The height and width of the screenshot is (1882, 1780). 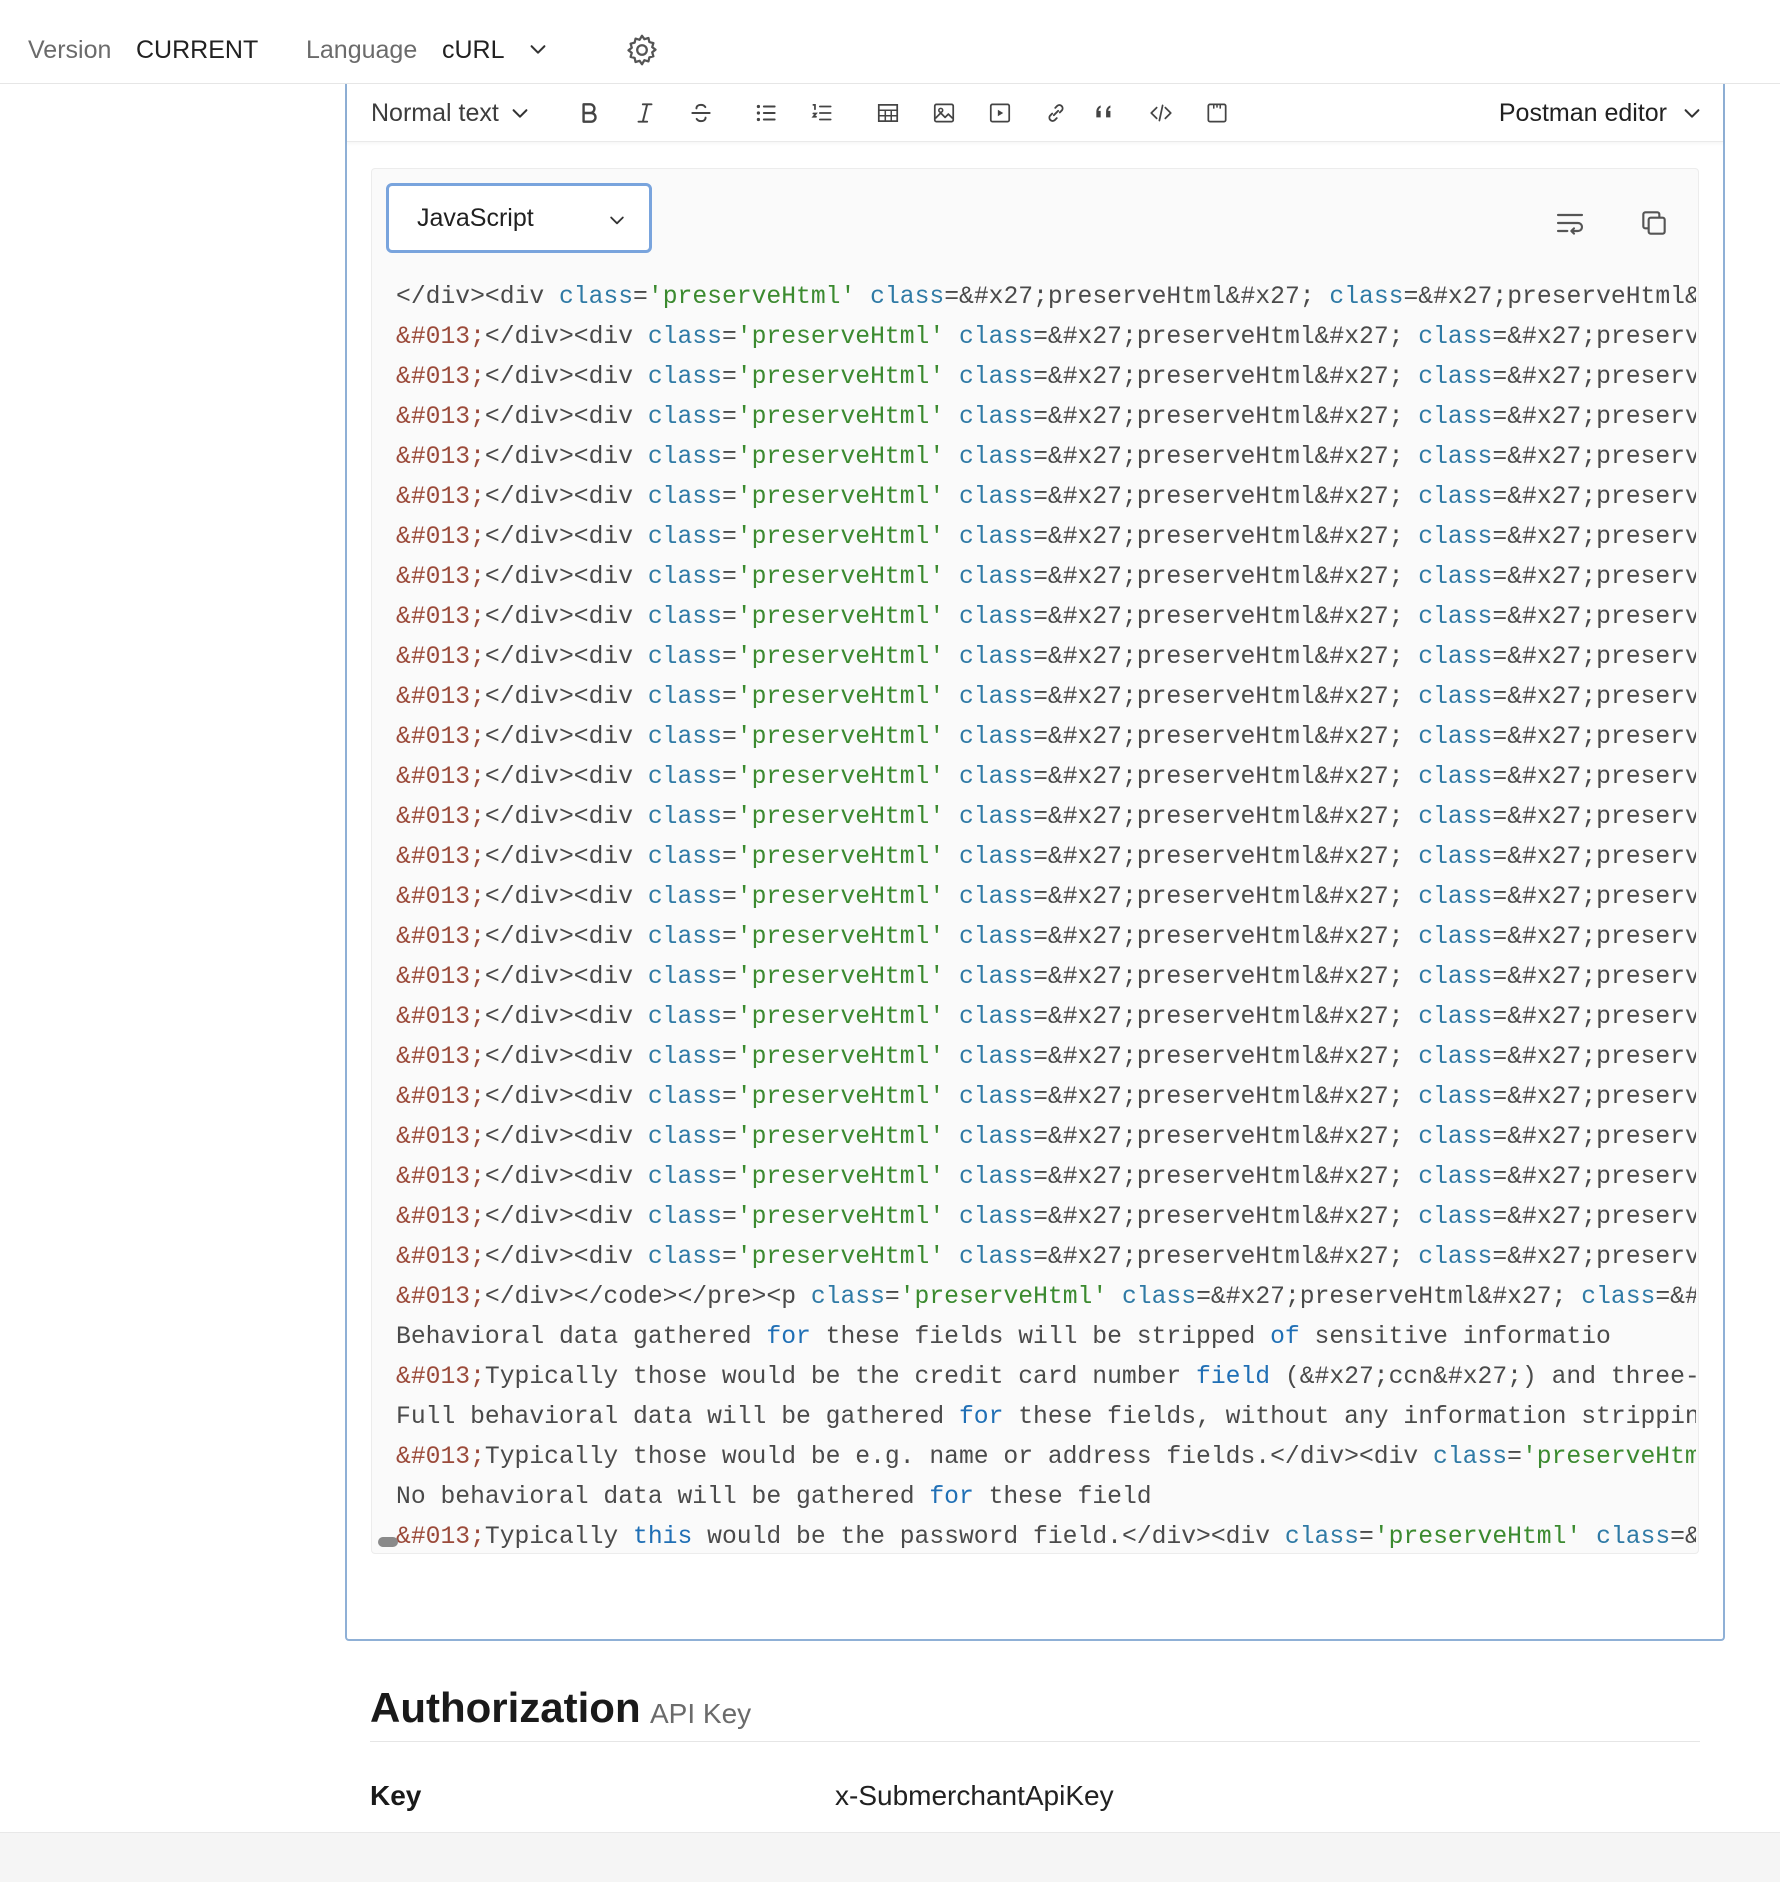 I want to click on editor-mode-select: Postman editor, so click(x=1601, y=113).